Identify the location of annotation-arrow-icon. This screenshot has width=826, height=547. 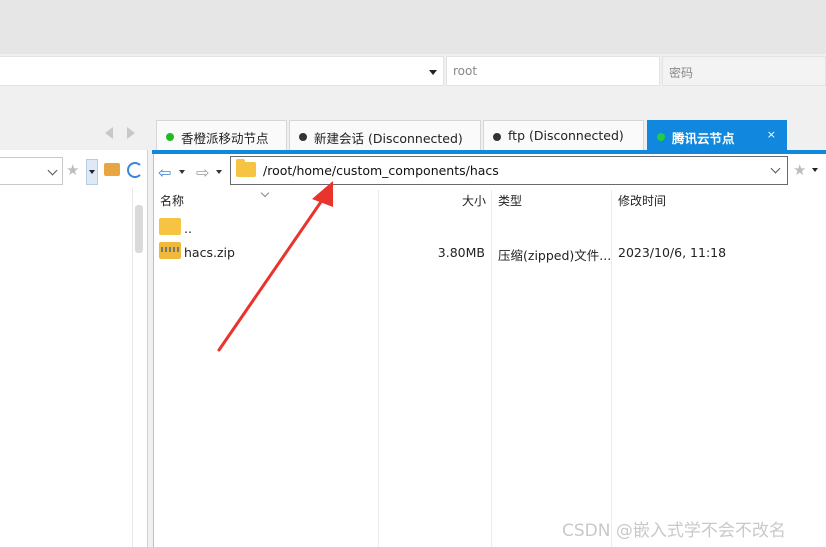
(275, 266).